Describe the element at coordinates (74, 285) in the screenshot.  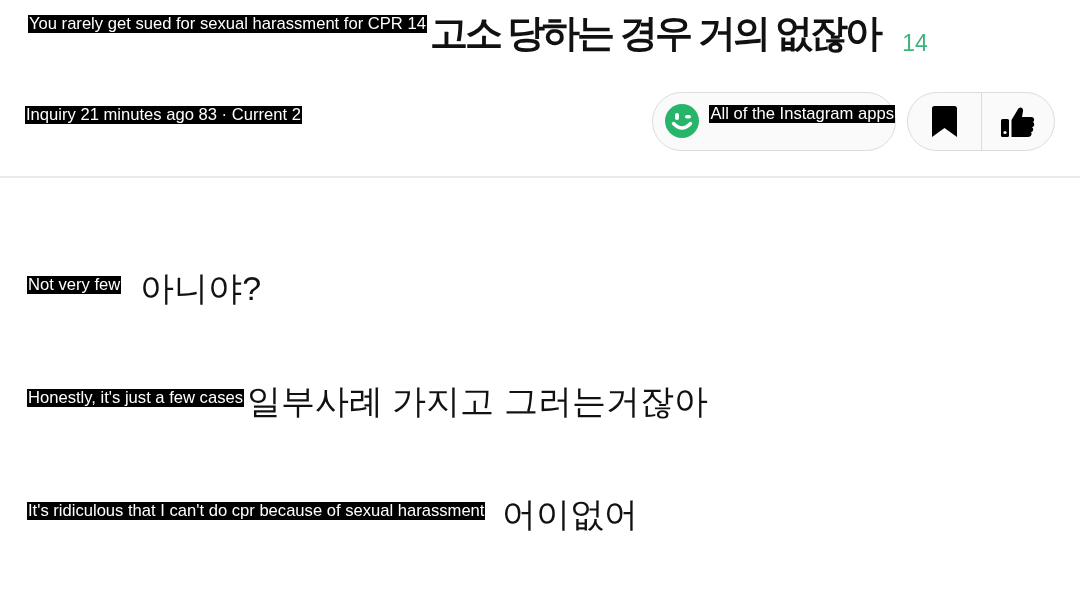
I see `translation-overlay: Not very few` at that location.